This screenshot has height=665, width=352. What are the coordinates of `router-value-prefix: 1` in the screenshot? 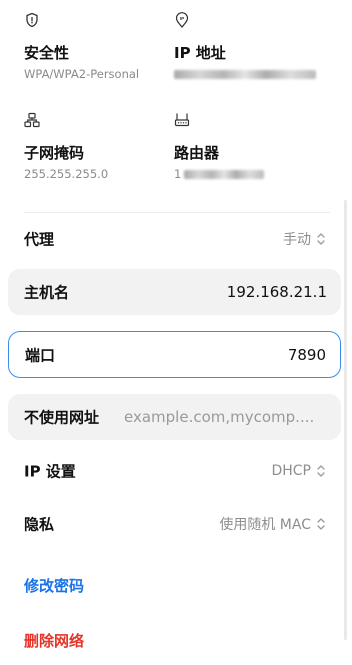 It's located at (178, 174).